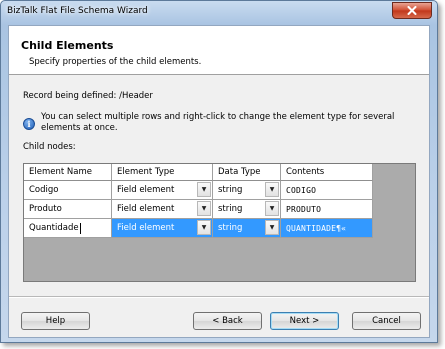  I want to click on child-nodes-label: Child nodes:, so click(49, 147).